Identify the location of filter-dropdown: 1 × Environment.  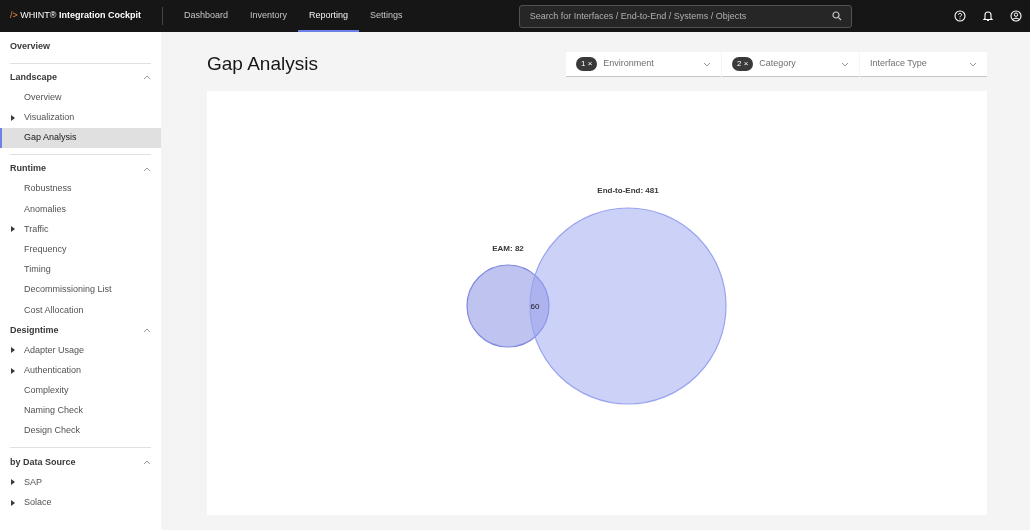
(643, 64).